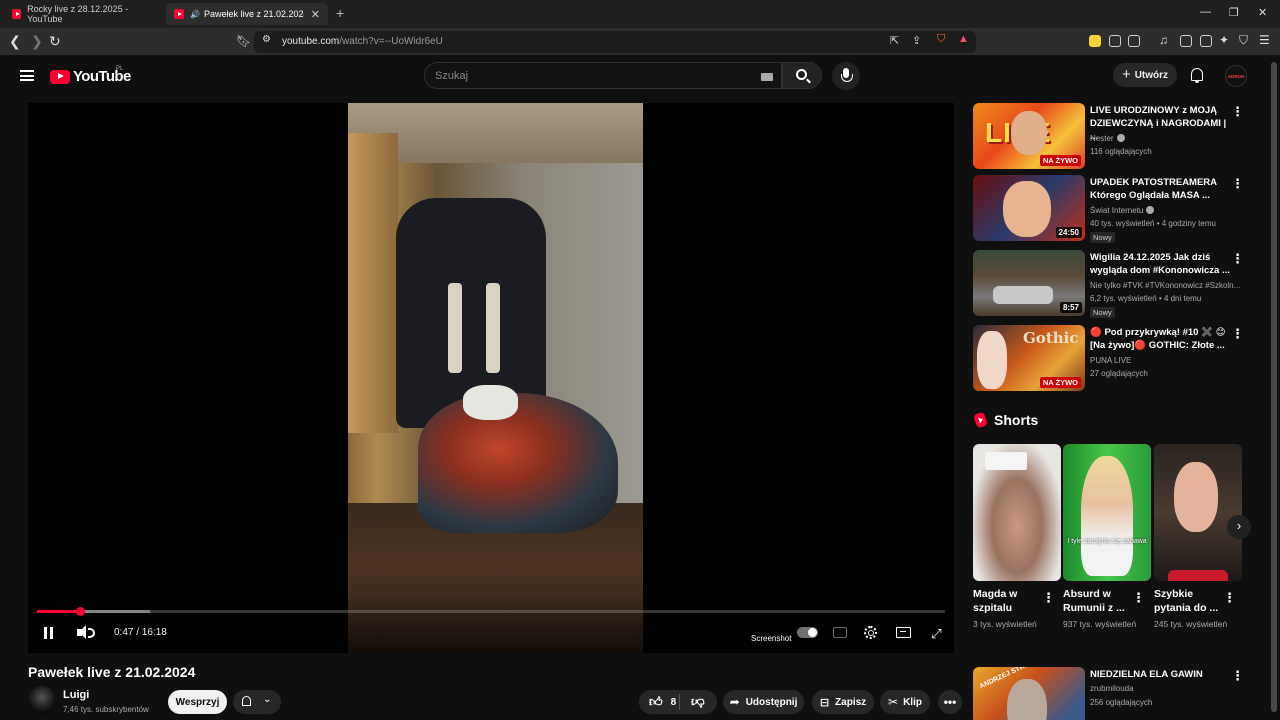  I want to click on like-icon: 👍︎, so click(656, 702).